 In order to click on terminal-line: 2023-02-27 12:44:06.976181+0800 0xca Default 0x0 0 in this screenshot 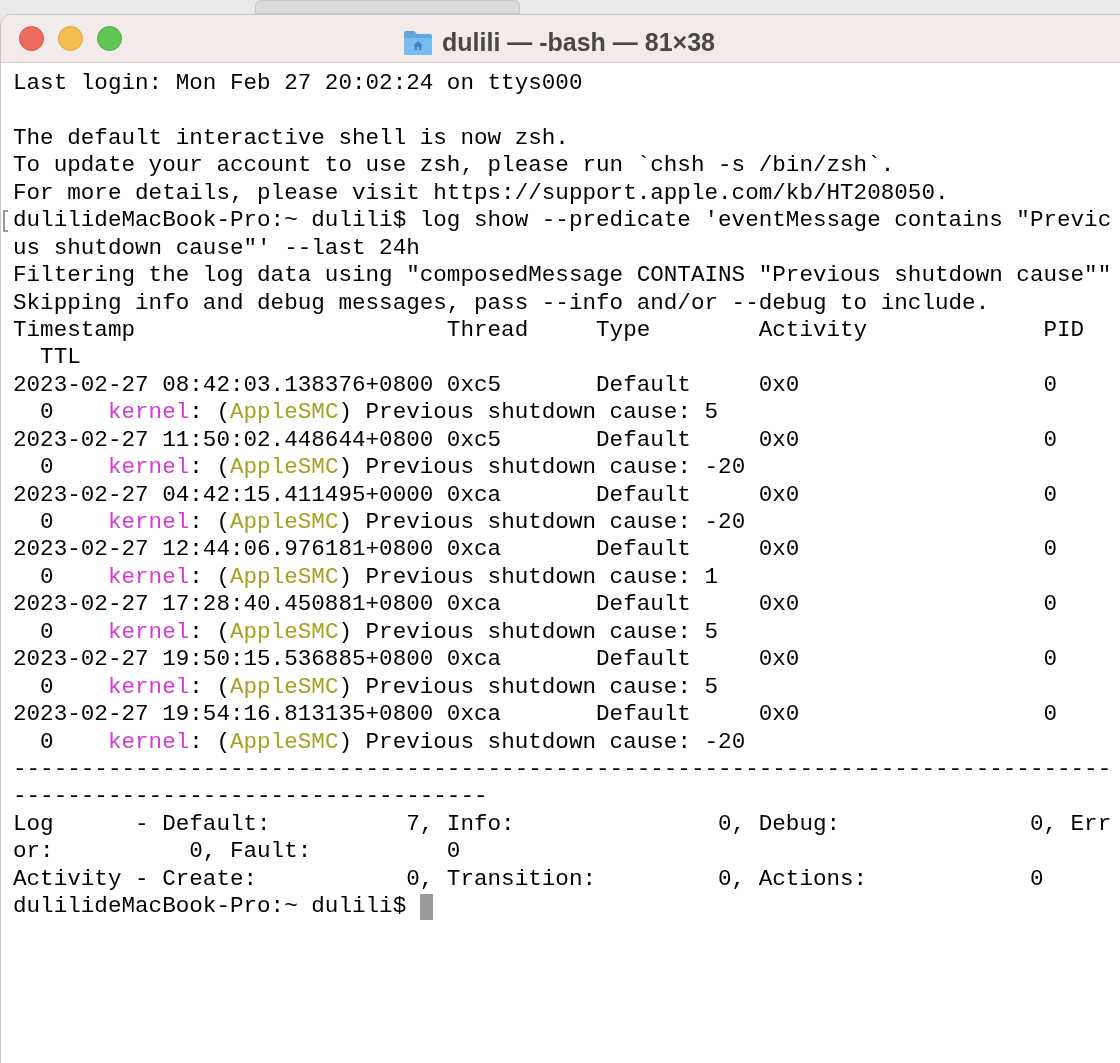, I will do `click(535, 550)`.